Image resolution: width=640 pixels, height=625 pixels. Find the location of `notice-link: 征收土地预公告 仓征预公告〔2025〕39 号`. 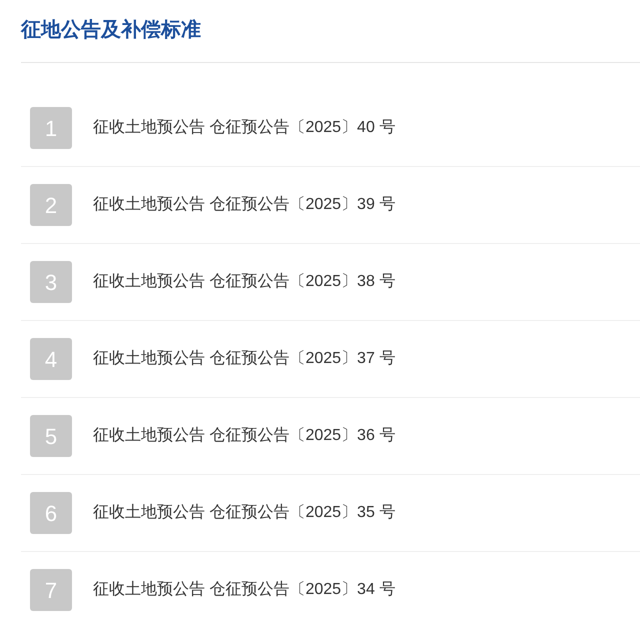

notice-link: 征收土地预公告 仓征预公告〔2025〕39 号 is located at coordinates (244, 205).